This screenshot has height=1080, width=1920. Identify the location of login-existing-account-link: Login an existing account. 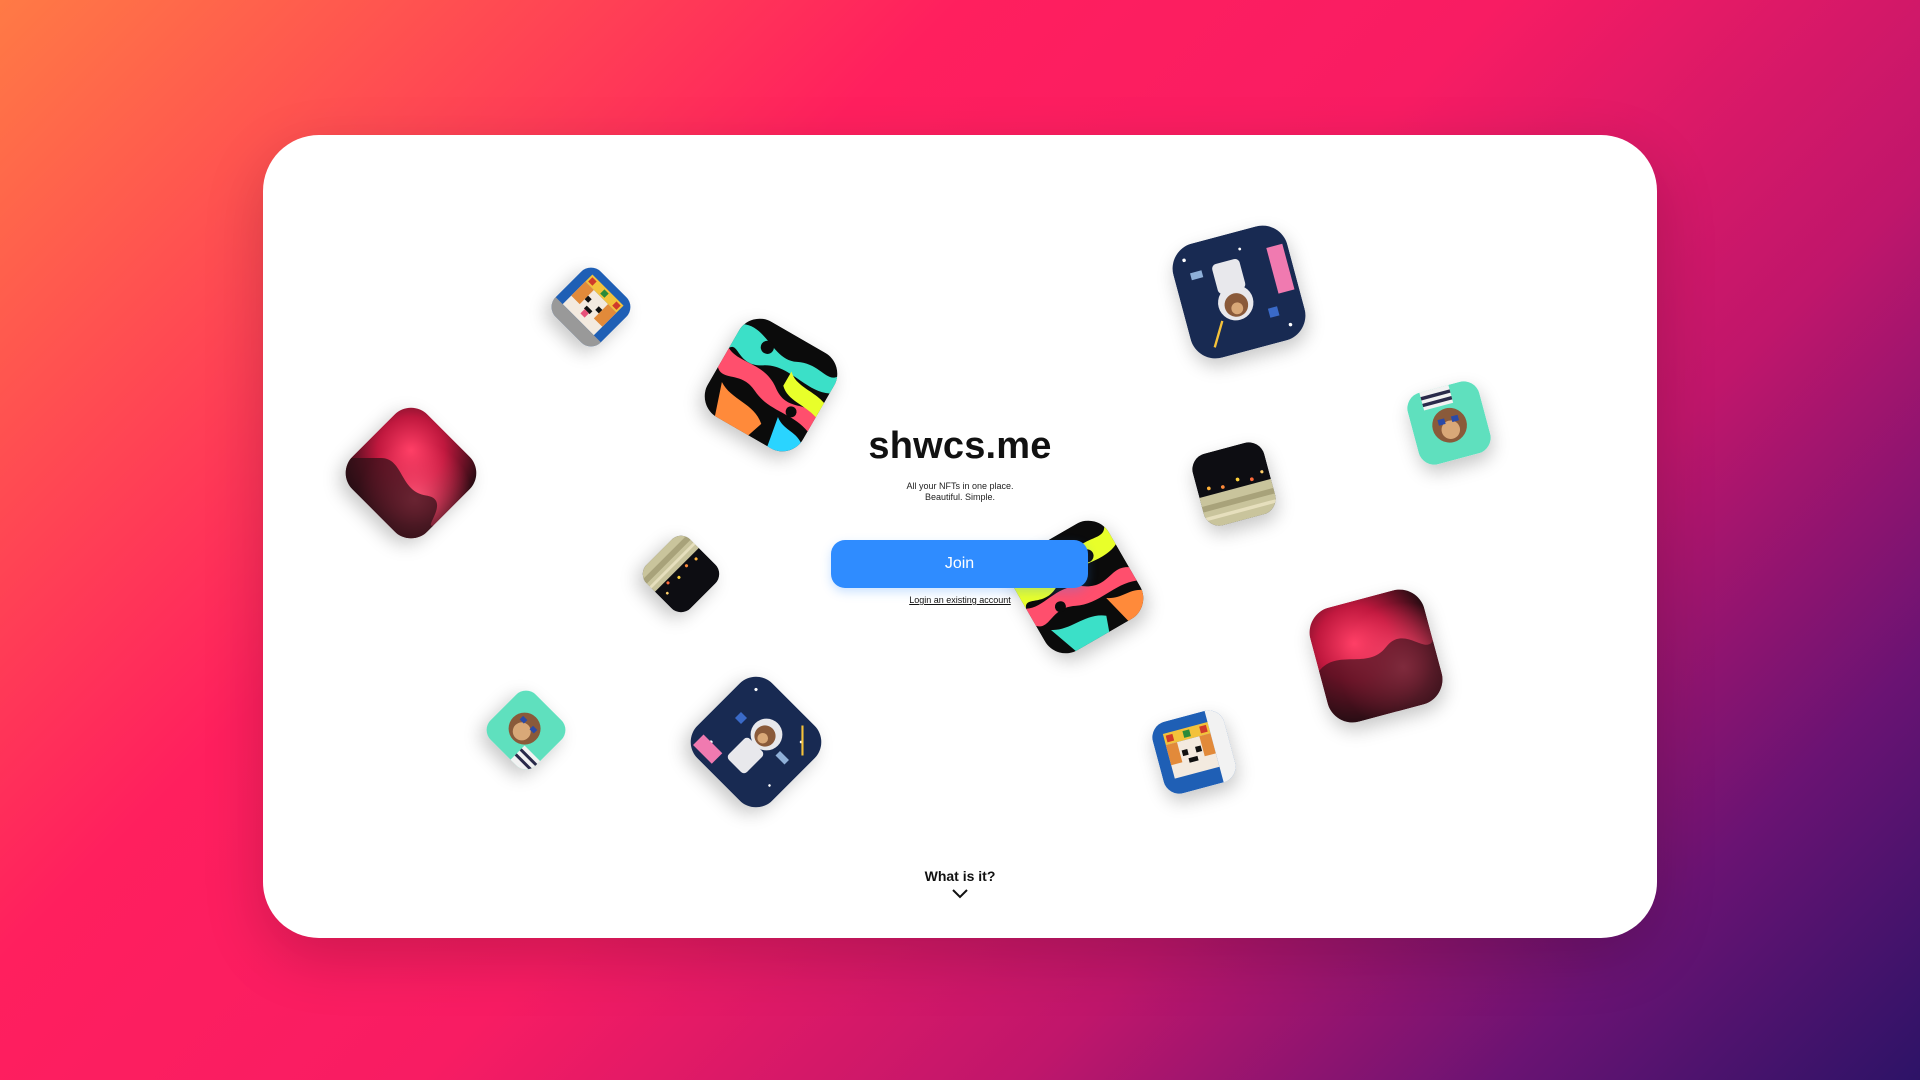
(960, 600).